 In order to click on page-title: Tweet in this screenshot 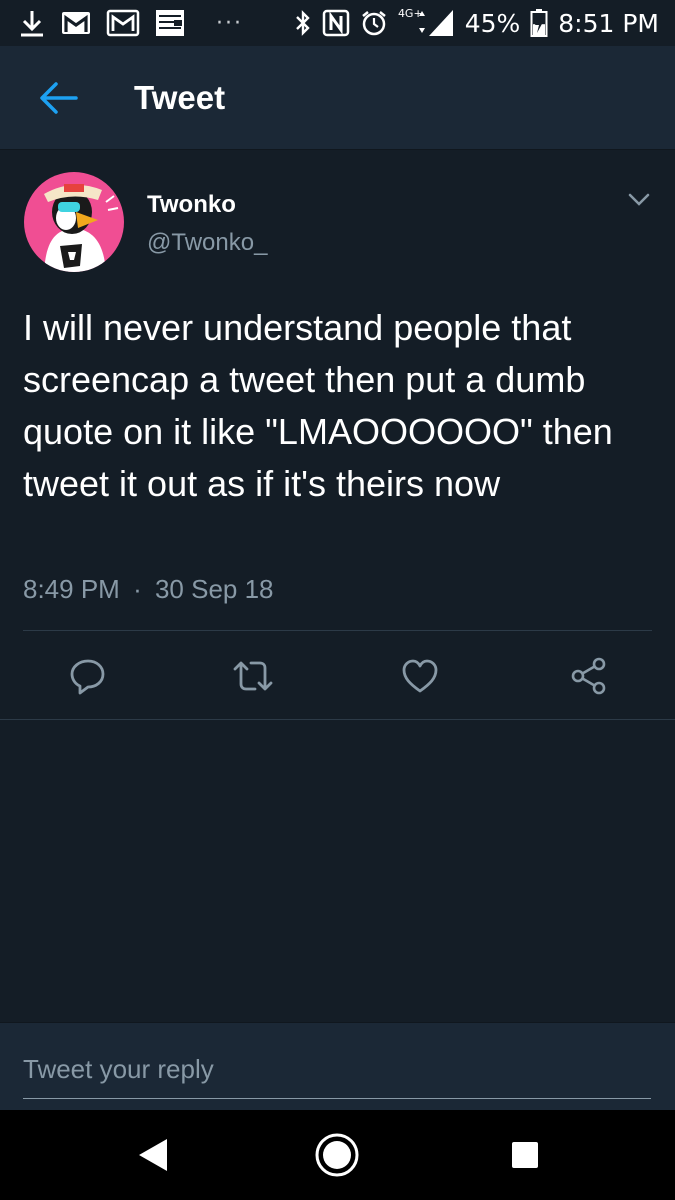, I will do `click(180, 97)`.